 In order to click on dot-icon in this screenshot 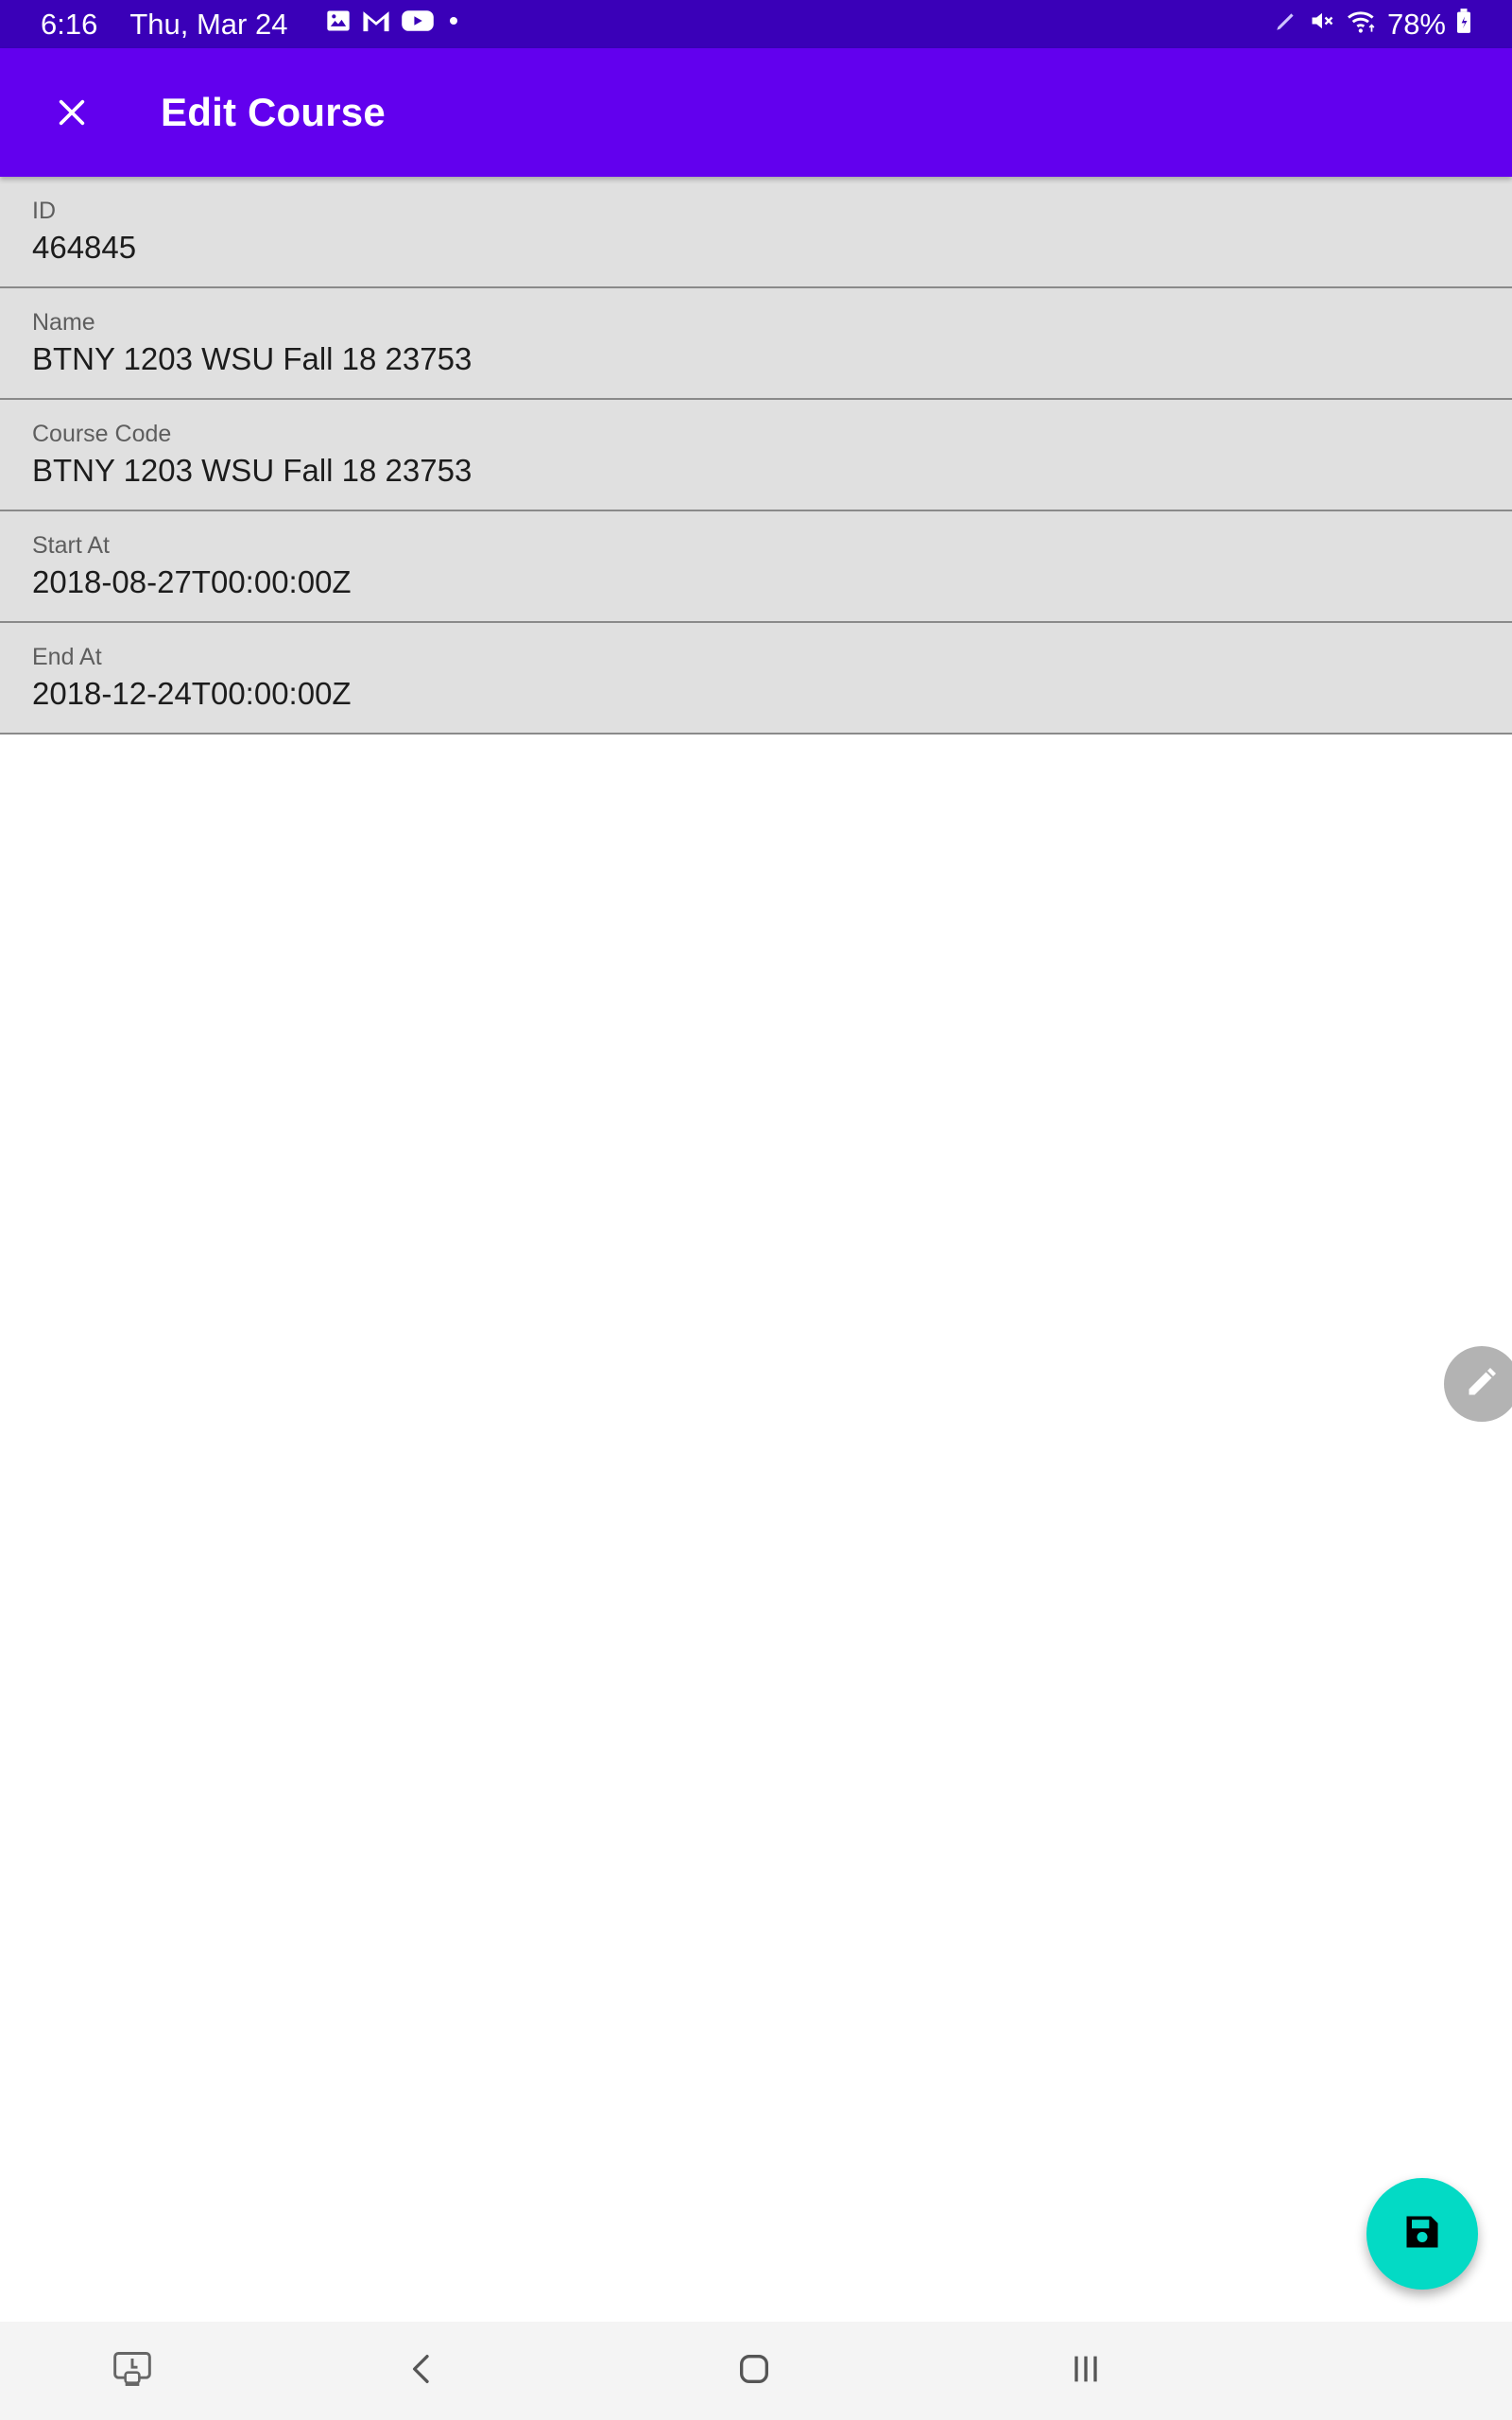, I will do `click(453, 25)`.